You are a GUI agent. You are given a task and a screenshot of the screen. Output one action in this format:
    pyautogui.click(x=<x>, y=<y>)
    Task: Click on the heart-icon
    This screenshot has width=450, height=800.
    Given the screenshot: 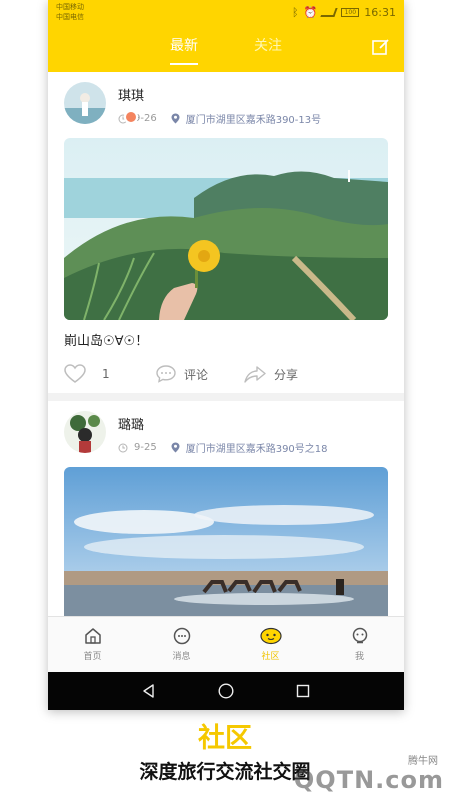 What is the action you would take?
    pyautogui.click(x=75, y=373)
    